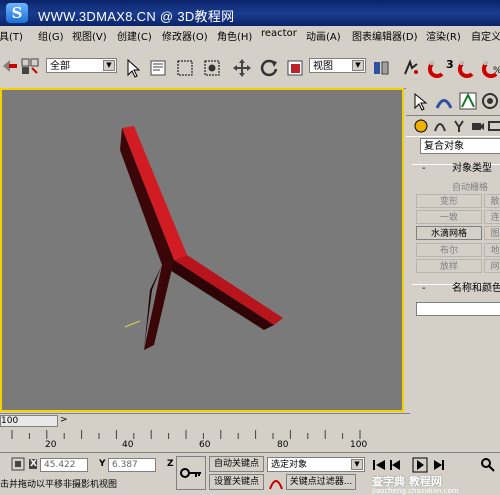 The image size is (500, 495). What do you see at coordinates (132, 324) in the screenshot?
I see `axis-tripod` at bounding box center [132, 324].